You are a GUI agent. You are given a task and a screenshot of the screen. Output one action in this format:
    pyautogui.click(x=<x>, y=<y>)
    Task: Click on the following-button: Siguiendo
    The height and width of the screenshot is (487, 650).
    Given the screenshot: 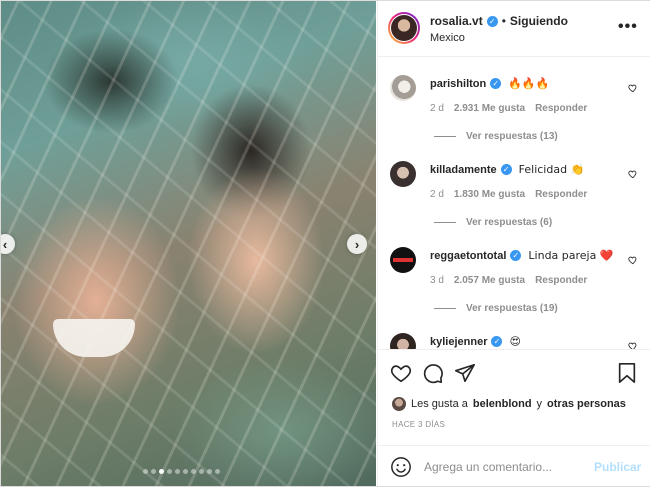 What is the action you would take?
    pyautogui.click(x=539, y=21)
    